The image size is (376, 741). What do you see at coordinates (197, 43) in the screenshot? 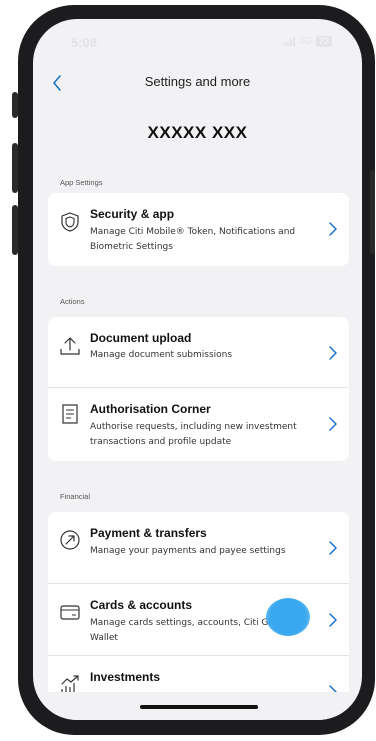
I see `status-bar: 5:08 4G 72` at bounding box center [197, 43].